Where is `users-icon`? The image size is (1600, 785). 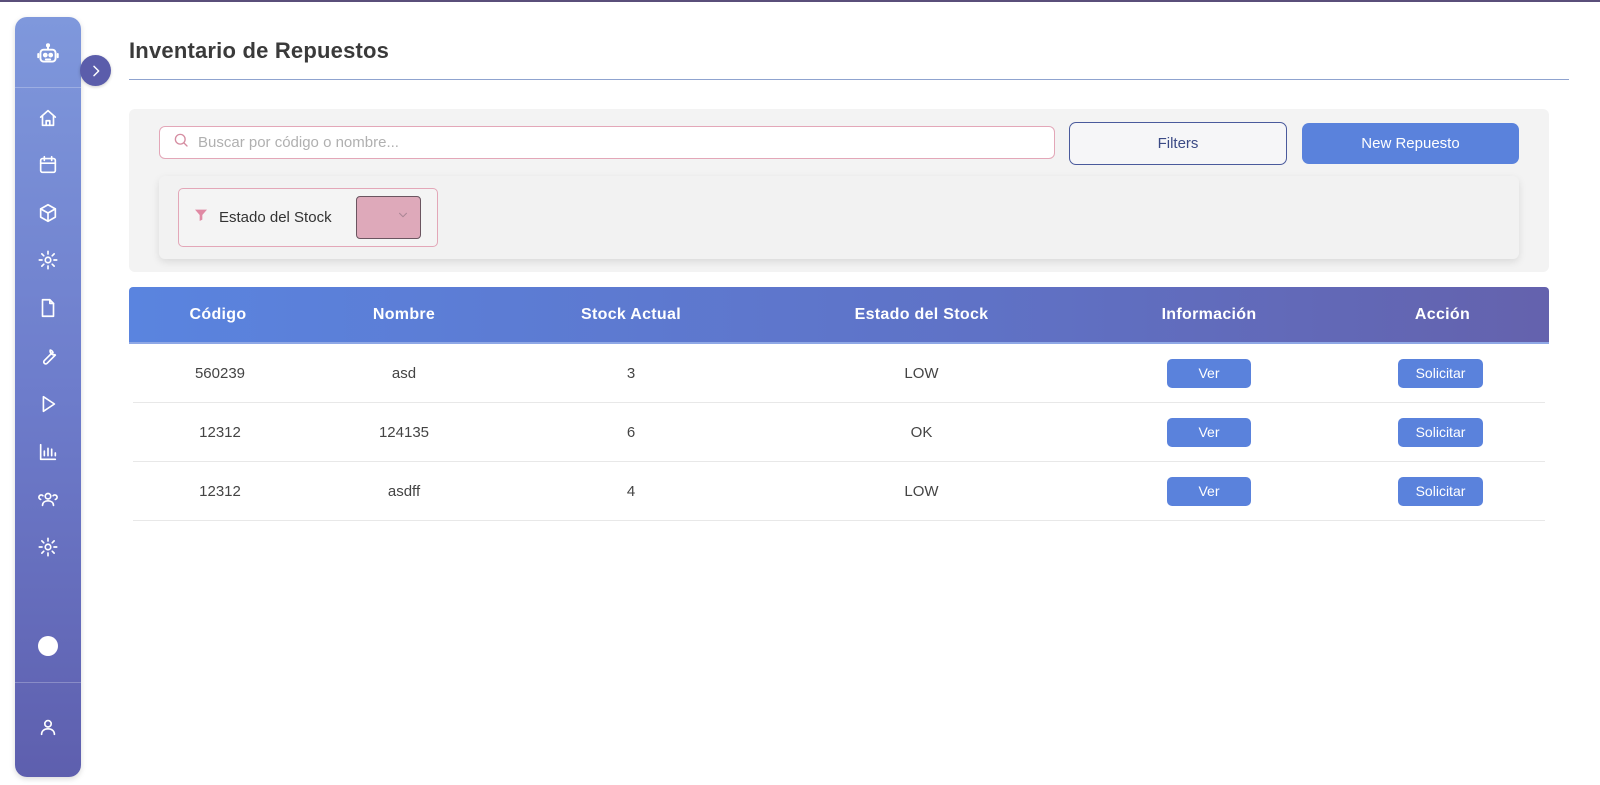 users-icon is located at coordinates (48, 499).